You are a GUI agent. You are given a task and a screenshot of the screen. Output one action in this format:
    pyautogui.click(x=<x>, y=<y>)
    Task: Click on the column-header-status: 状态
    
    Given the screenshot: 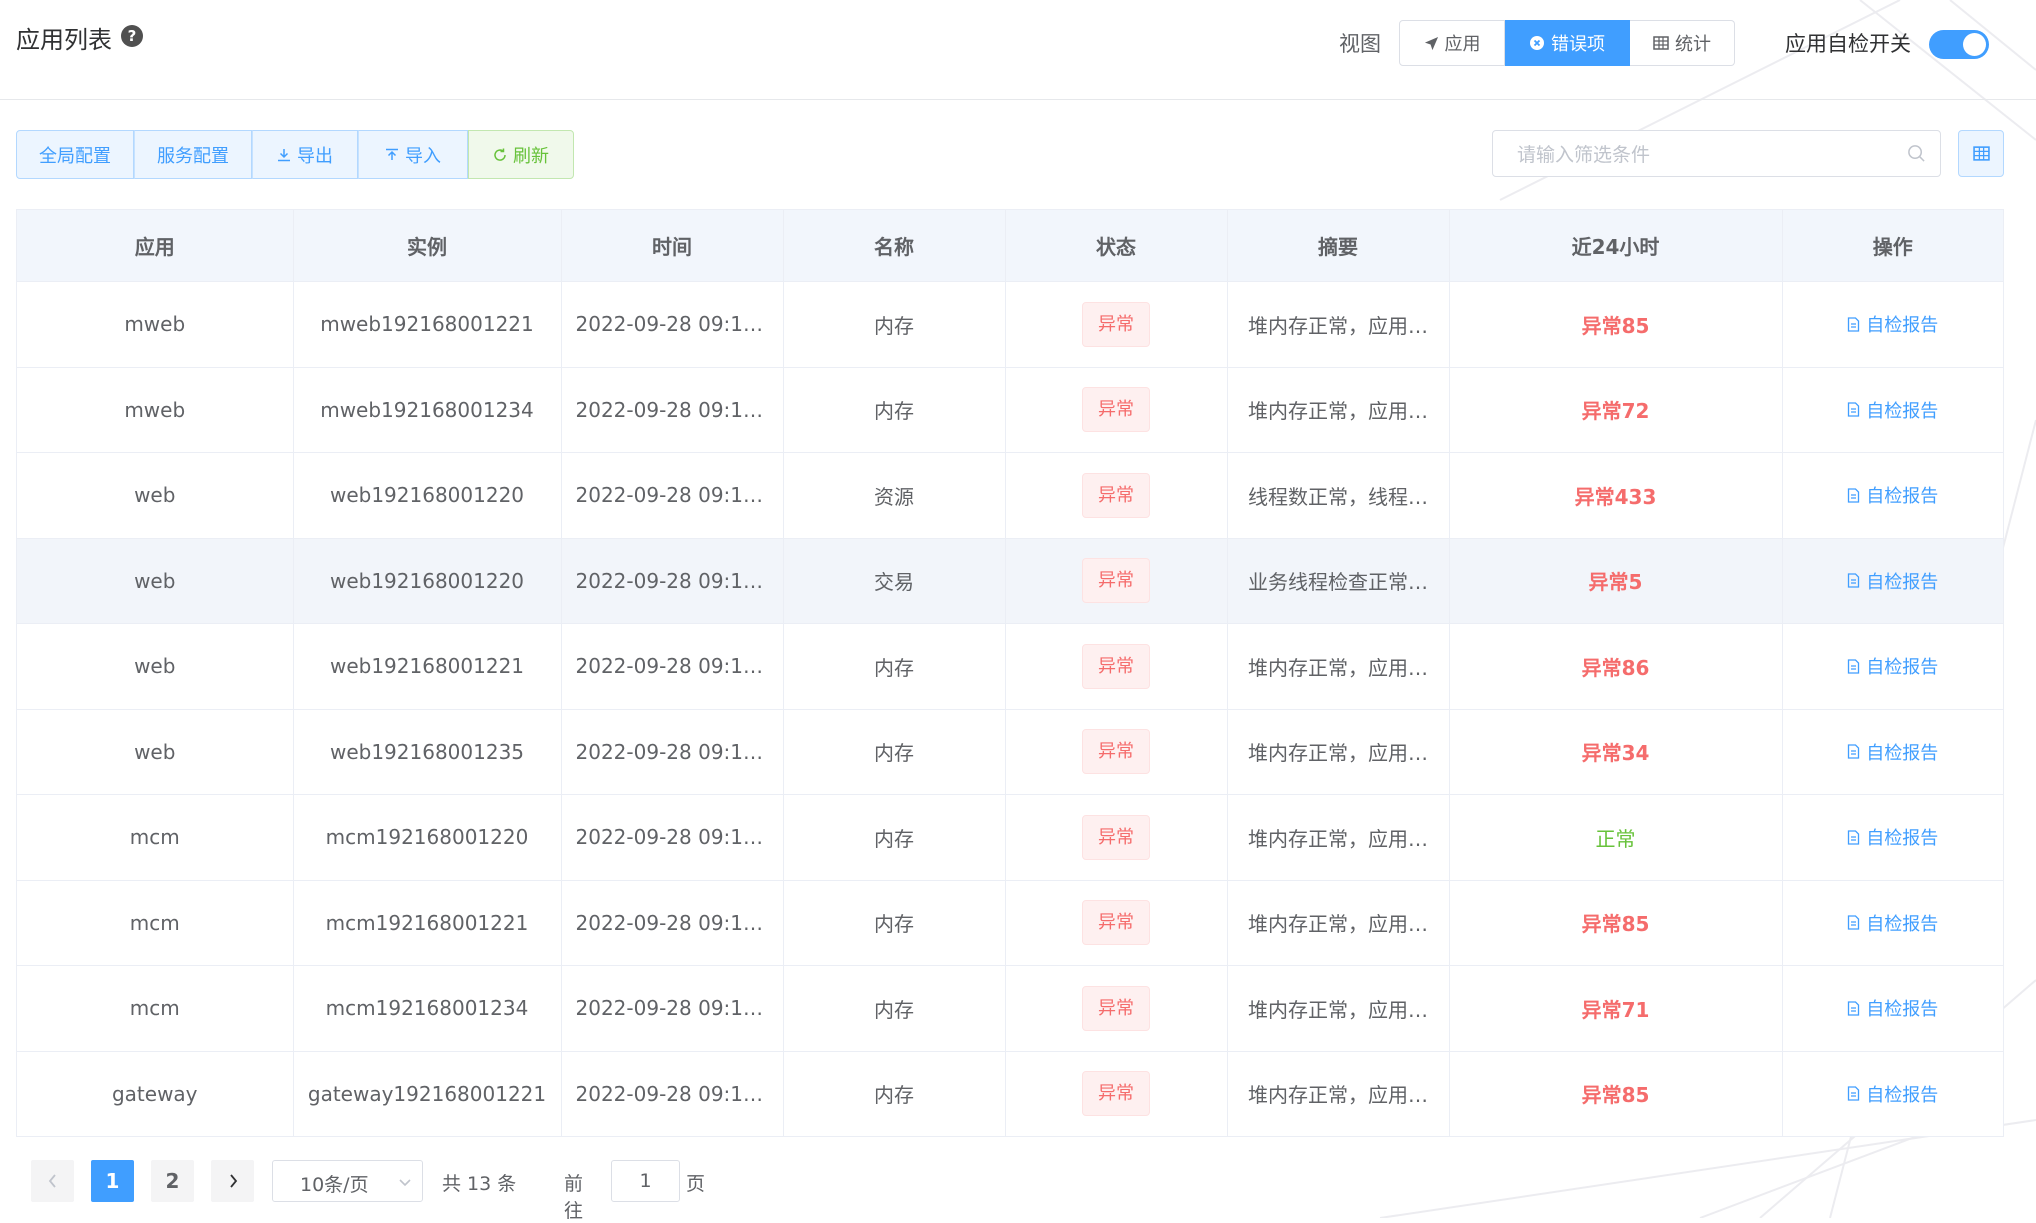 What is the action you would take?
    pyautogui.click(x=1116, y=246)
    